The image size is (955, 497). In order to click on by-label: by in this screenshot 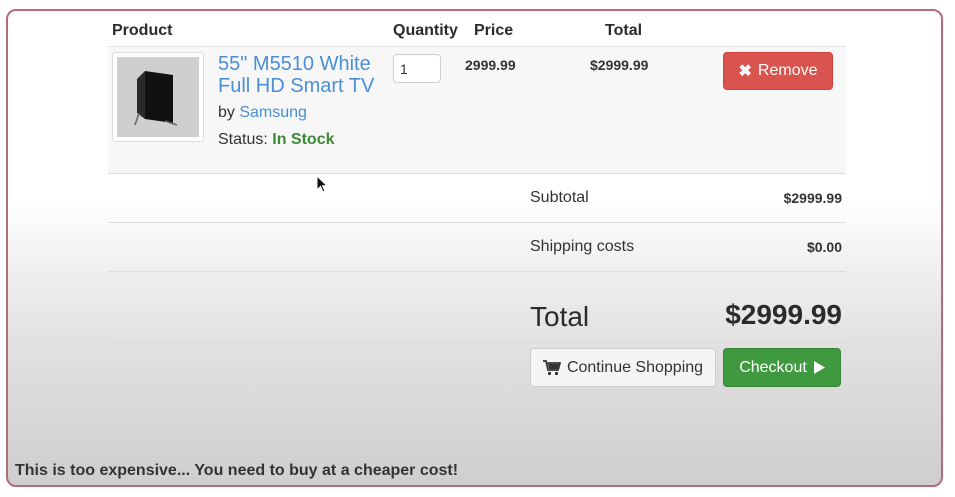, I will do `click(226, 112)`.